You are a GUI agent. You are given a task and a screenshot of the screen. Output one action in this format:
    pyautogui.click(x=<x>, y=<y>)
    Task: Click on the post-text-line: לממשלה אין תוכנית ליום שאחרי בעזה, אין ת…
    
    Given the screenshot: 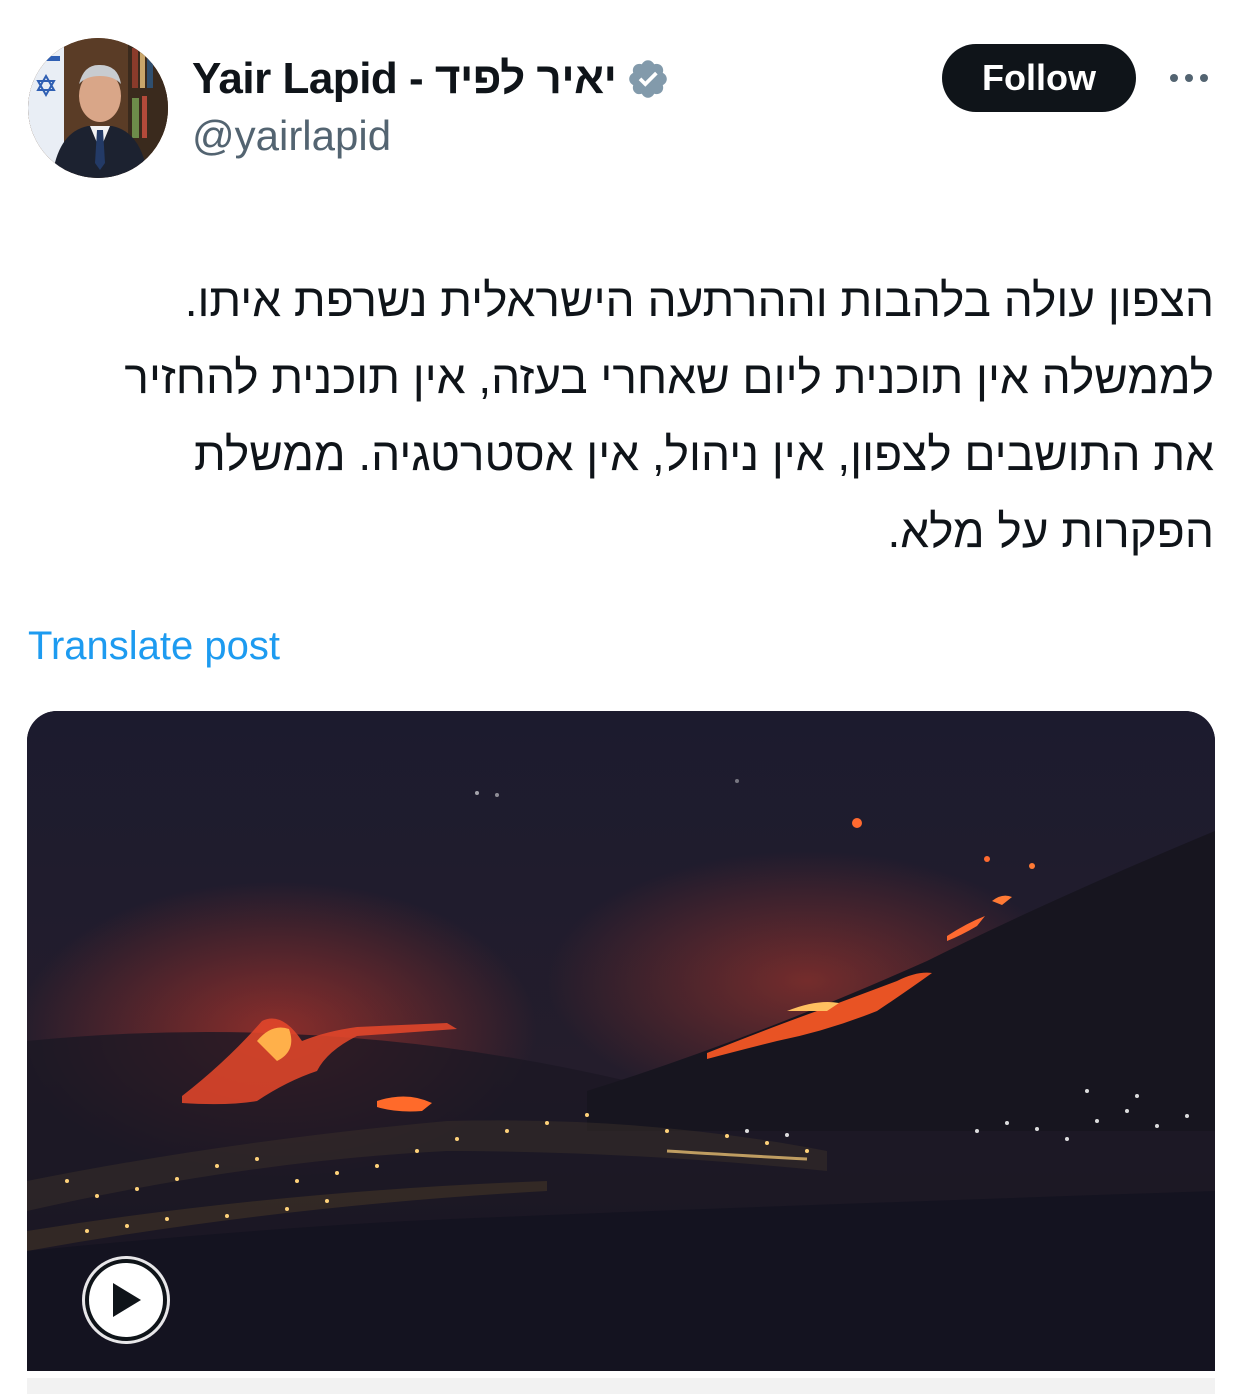 What is the action you would take?
    pyautogui.click(x=669, y=377)
    